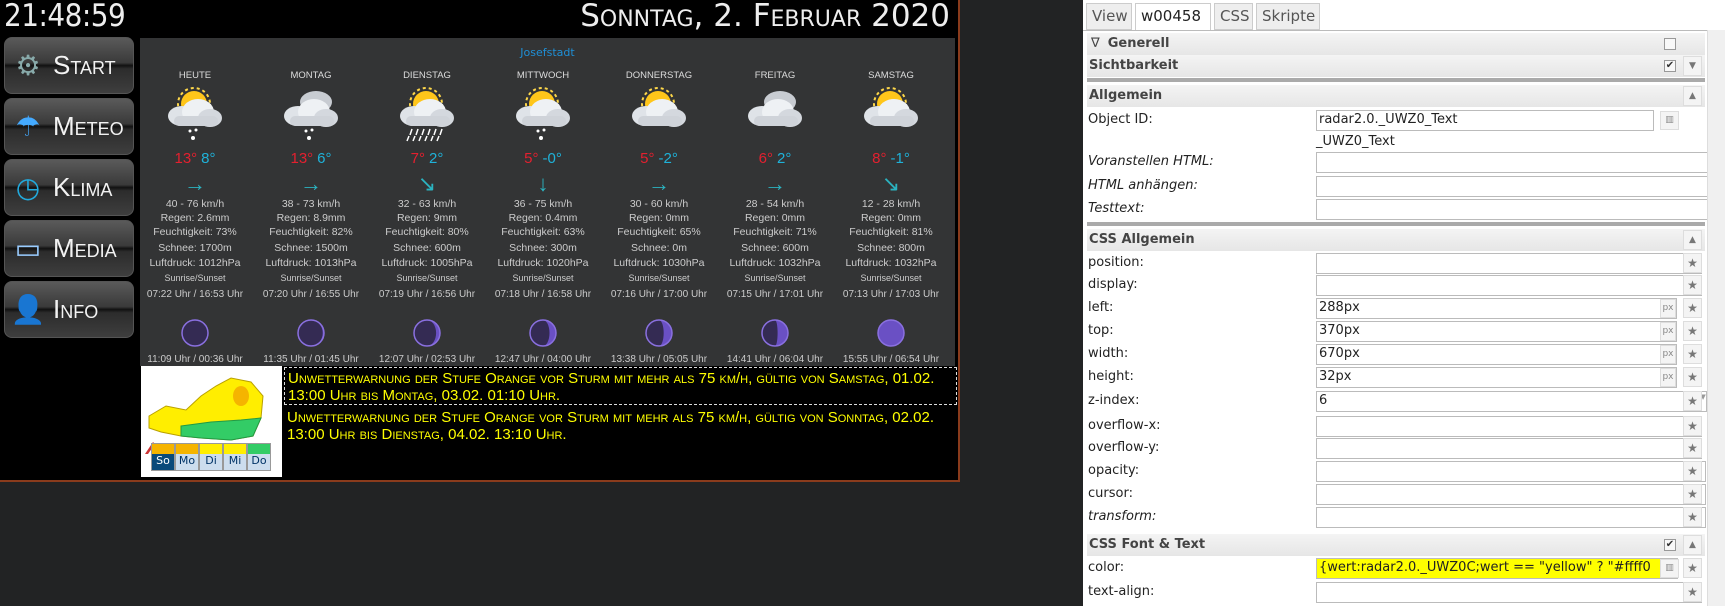 This screenshot has height=606, width=1725. I want to click on date: Sonntag, 2. Februar 2020, so click(765, 17).